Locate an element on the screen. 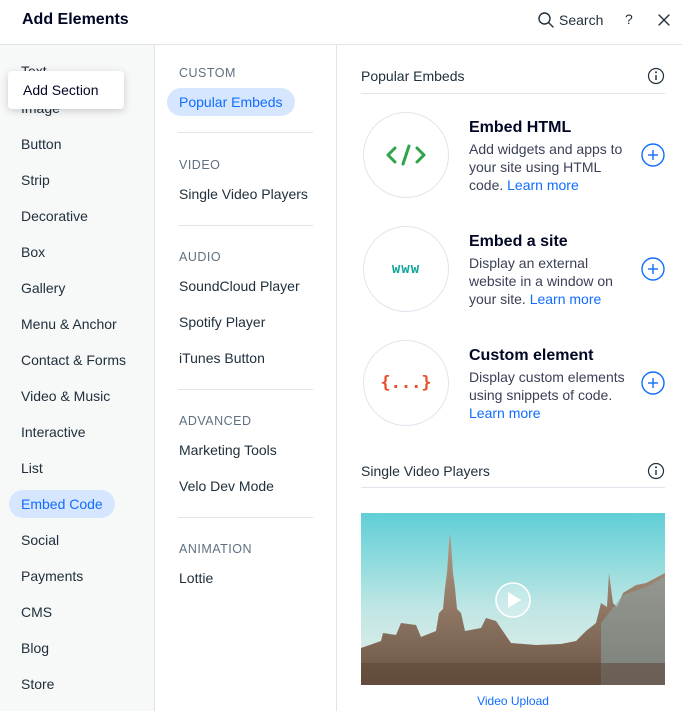 The height and width of the screenshot is (711, 682). curly-braces-icon: {...} is located at coordinates (406, 383).